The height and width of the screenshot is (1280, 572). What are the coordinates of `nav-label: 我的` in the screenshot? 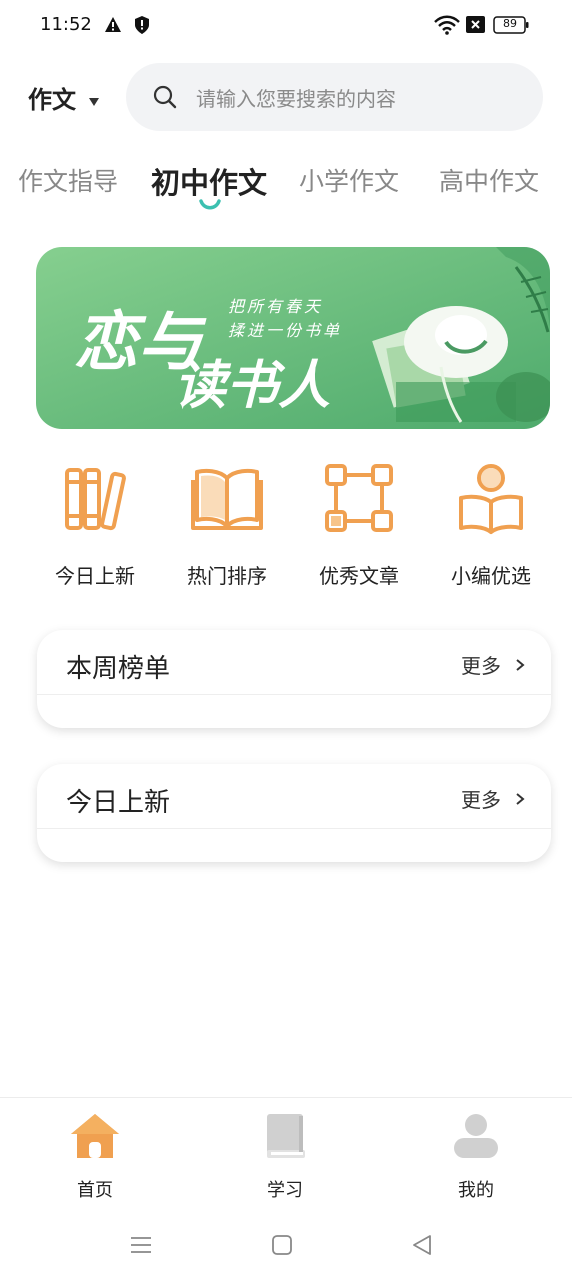 It's located at (476, 1190).